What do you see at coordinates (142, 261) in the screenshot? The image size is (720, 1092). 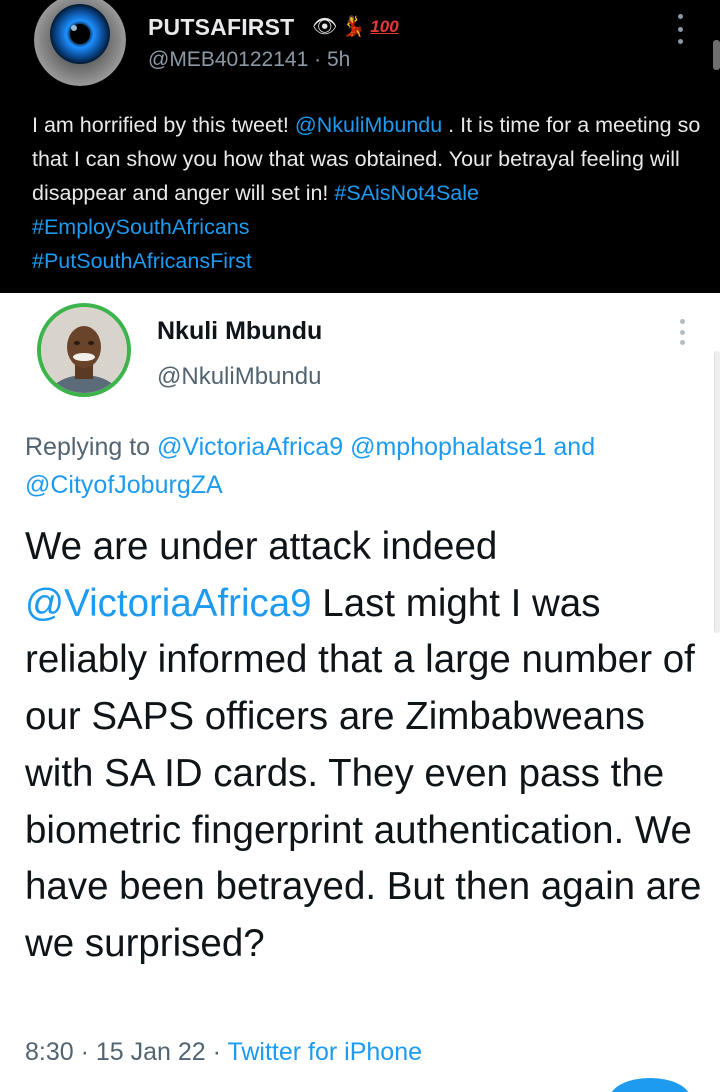 I see `hashtag-link: #PutSouthAfricansFirst` at bounding box center [142, 261].